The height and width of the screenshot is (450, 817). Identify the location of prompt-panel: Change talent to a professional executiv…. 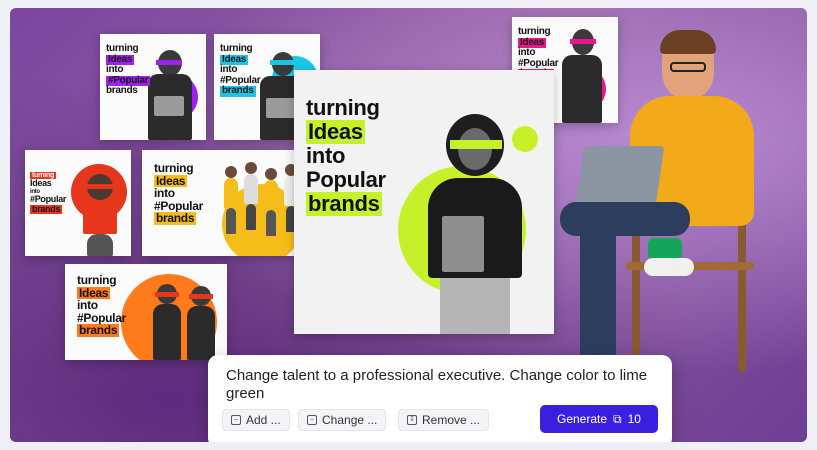
(440, 398).